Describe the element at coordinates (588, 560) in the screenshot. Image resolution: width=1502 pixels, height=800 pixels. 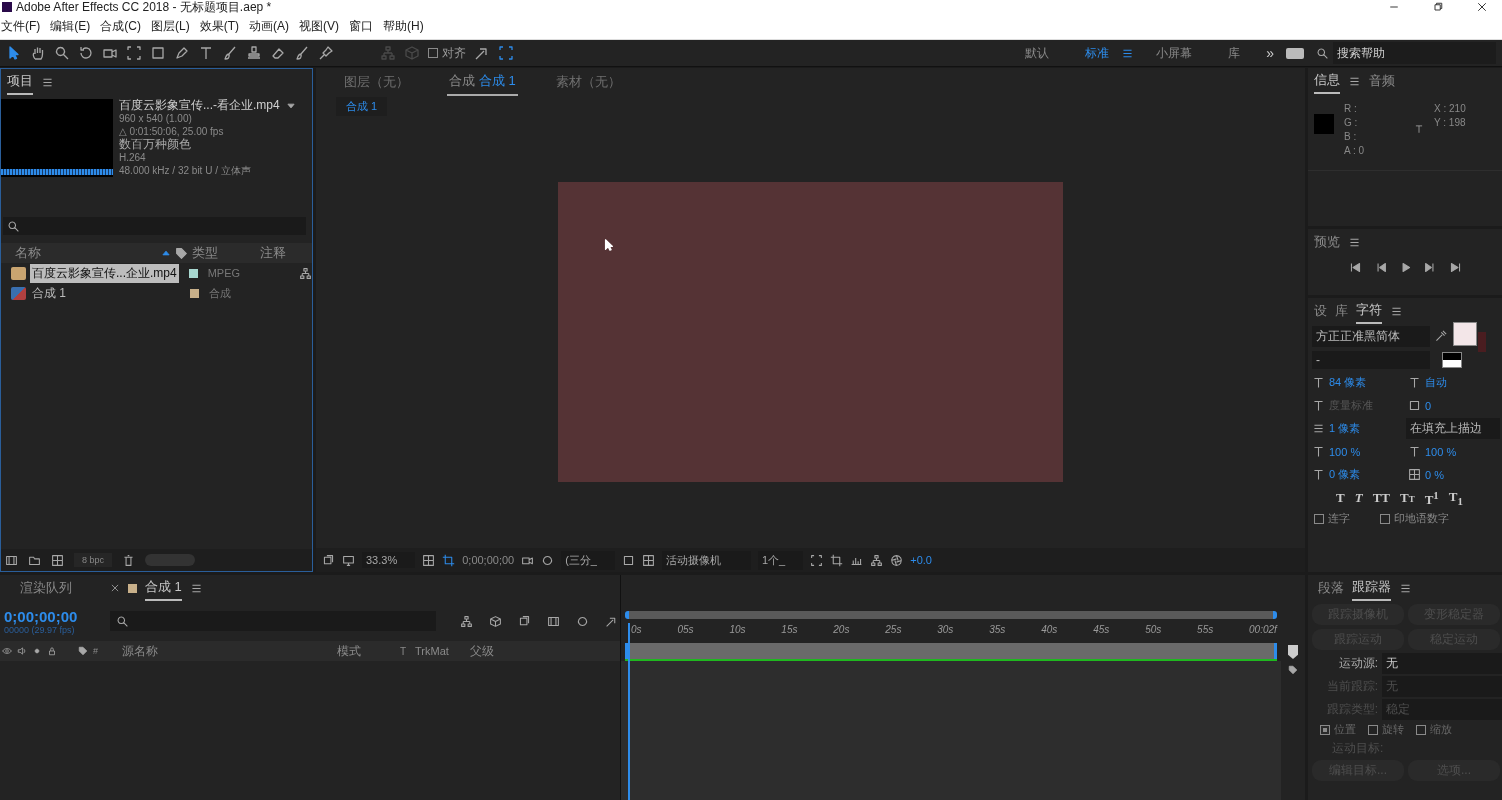
I see `resolution-dropdown: (三分_` at that location.